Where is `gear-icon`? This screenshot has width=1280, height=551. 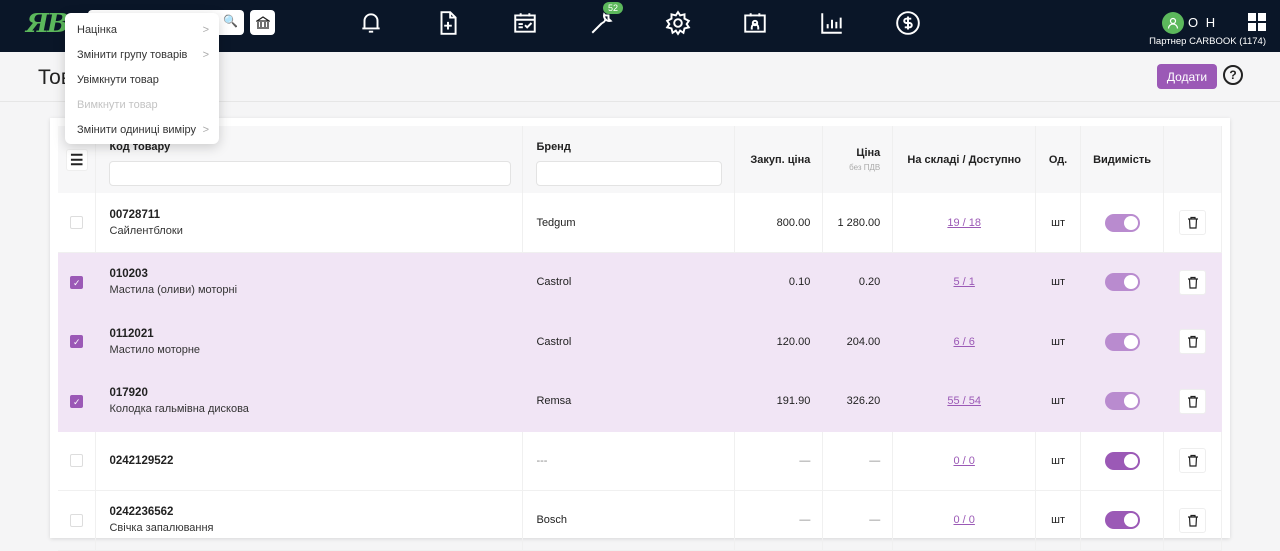 gear-icon is located at coordinates (678, 23).